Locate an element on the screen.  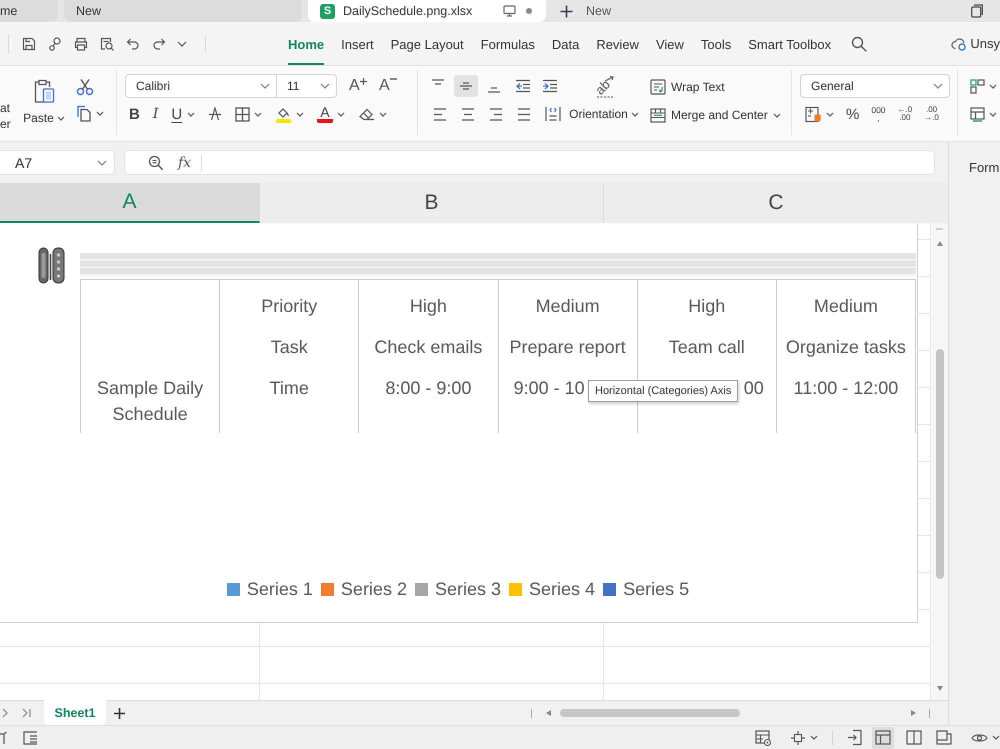
add-sheet-icon is located at coordinates (119, 713).